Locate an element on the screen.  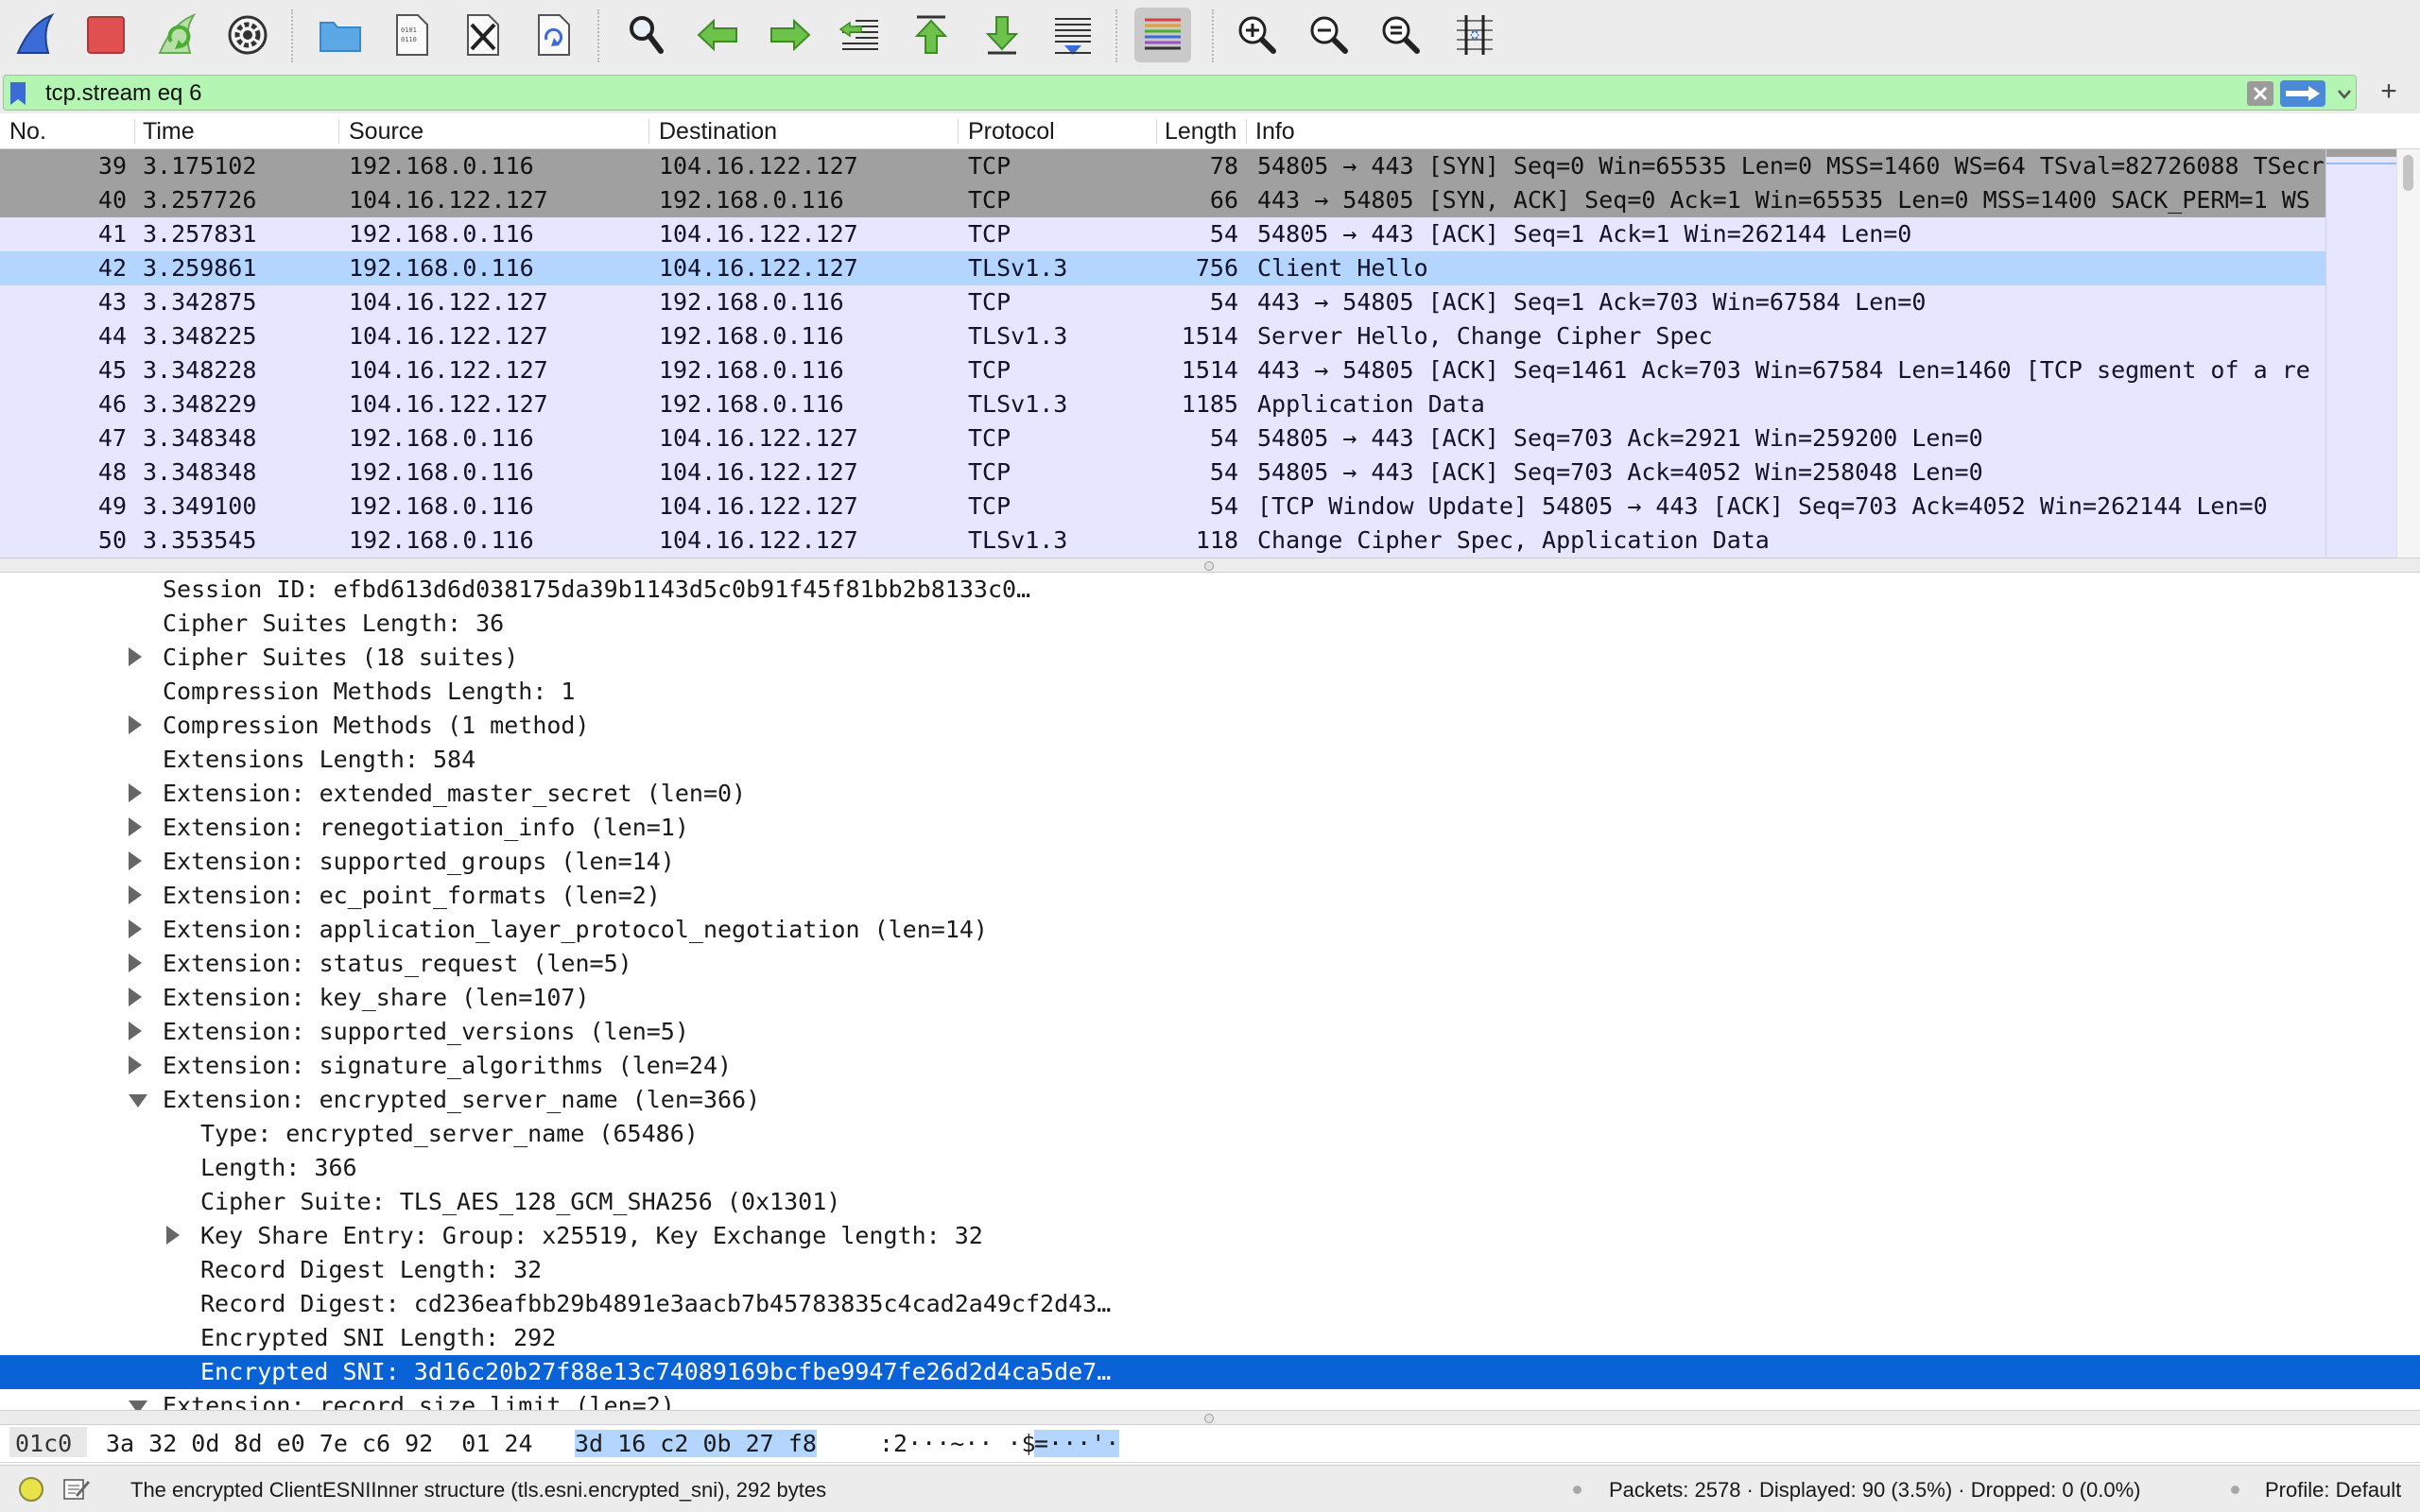
restart-capture-icon is located at coordinates (177, 35).